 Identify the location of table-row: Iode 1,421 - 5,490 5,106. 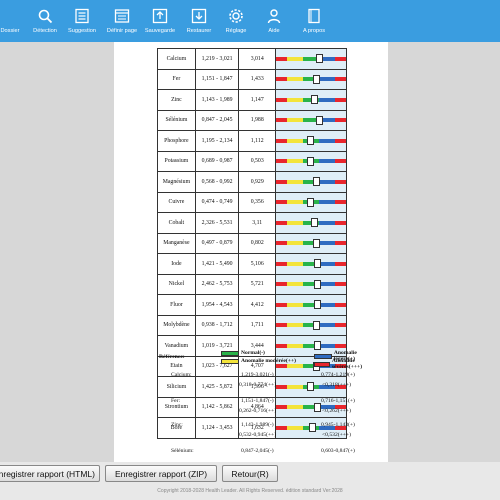
(252, 264).